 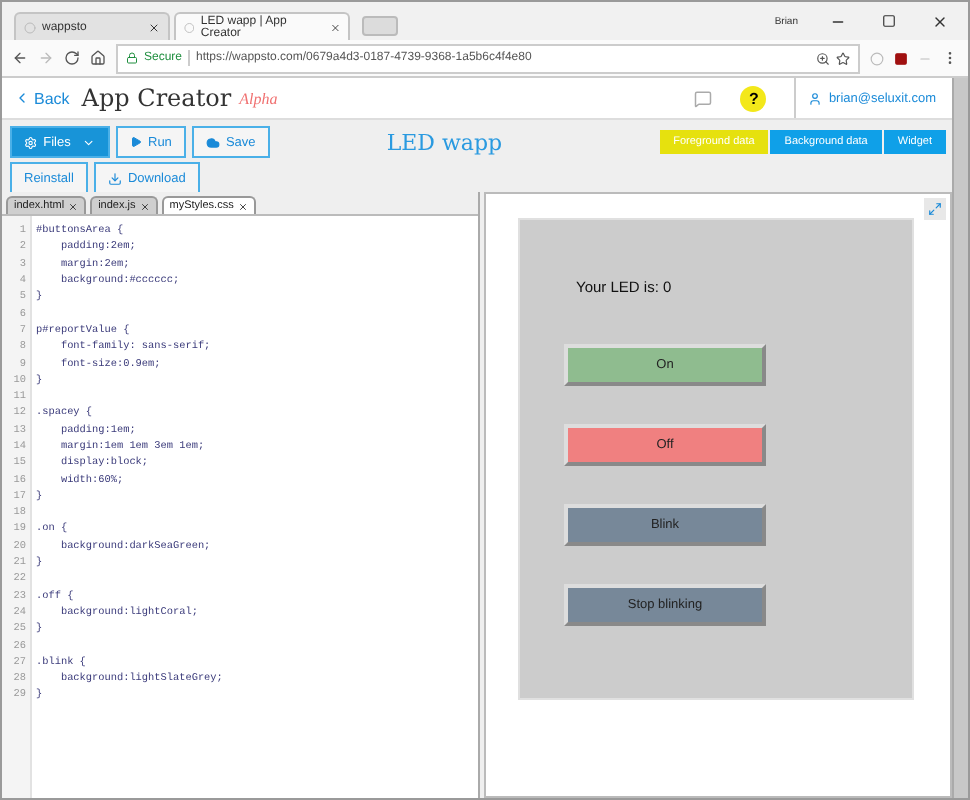 What do you see at coordinates (156, 98) in the screenshot?
I see `app-title: App Creator` at bounding box center [156, 98].